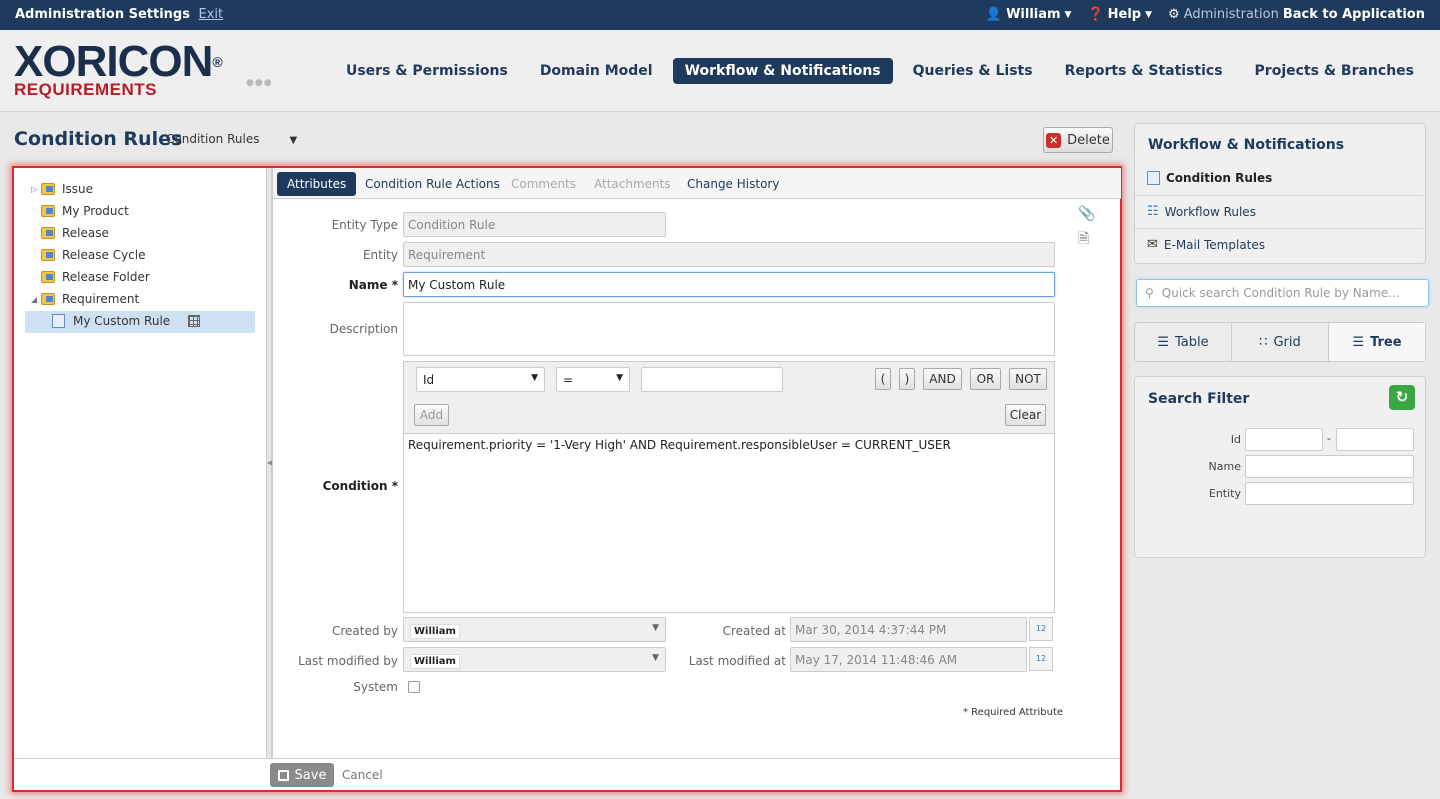  Describe the element at coordinates (360, 486) in the screenshot. I see `condition-label: Condition *` at that location.